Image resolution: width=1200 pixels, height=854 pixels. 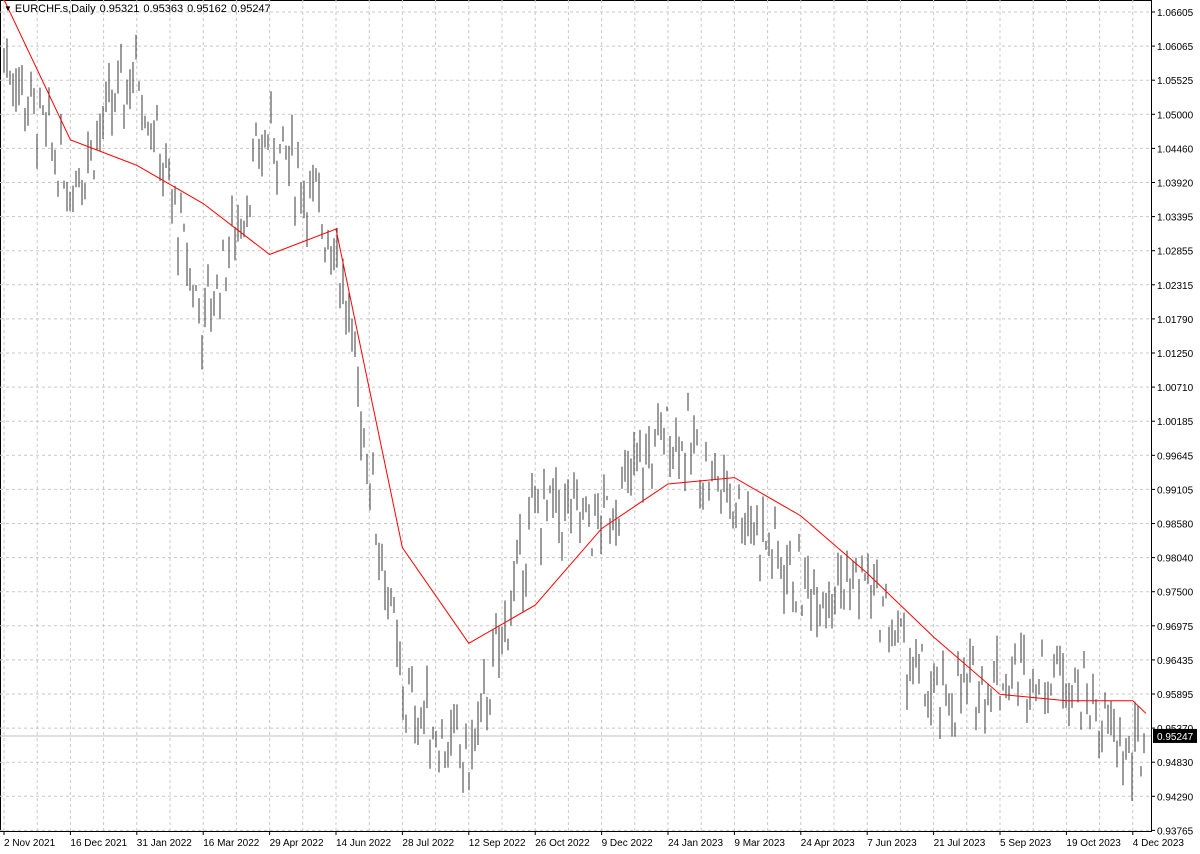 I want to click on time-tick-label: 4 Dec 2023, so click(x=1159, y=843).